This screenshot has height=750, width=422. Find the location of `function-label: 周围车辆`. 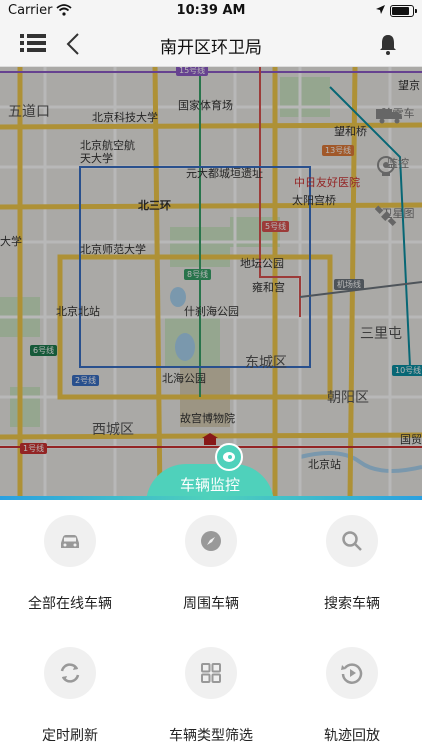

function-label: 周围车辆 is located at coordinates (211, 604).